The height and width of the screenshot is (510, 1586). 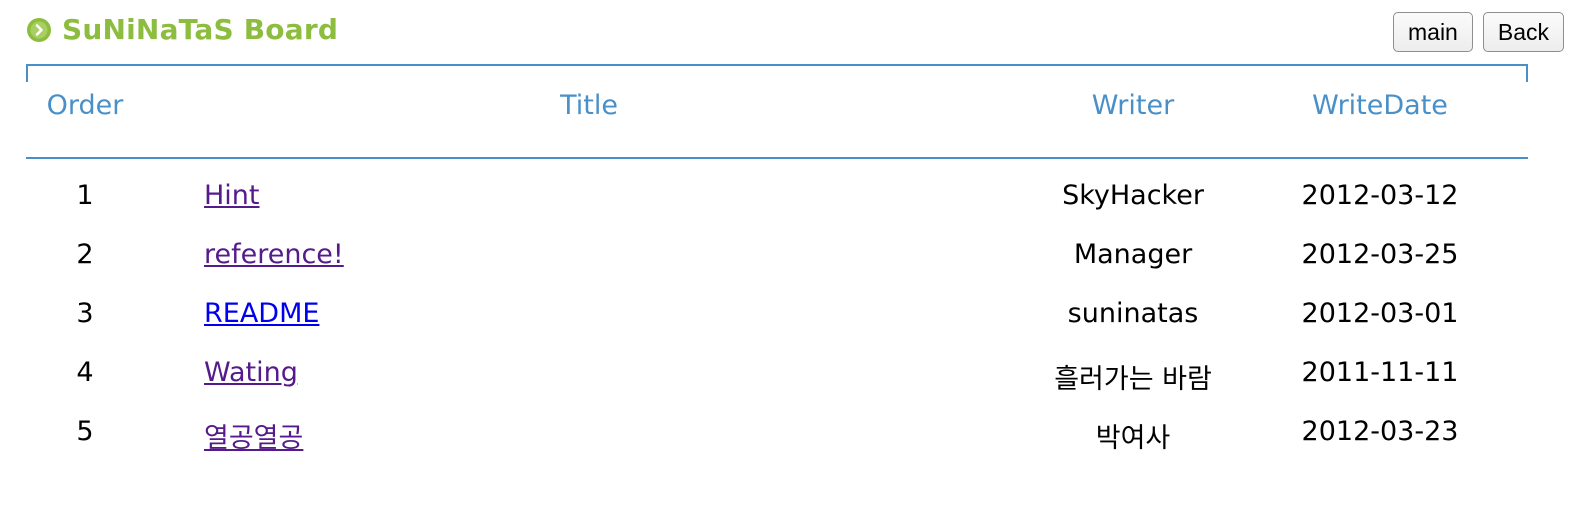 I want to click on row-title: Wating, so click(x=251, y=372).